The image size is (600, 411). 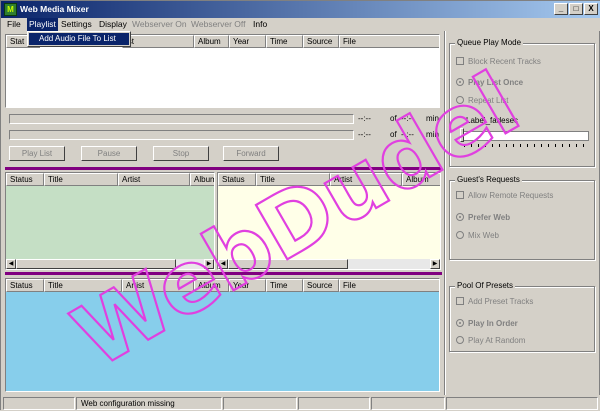 I want to click on separator-bottom, so click(x=223, y=273).